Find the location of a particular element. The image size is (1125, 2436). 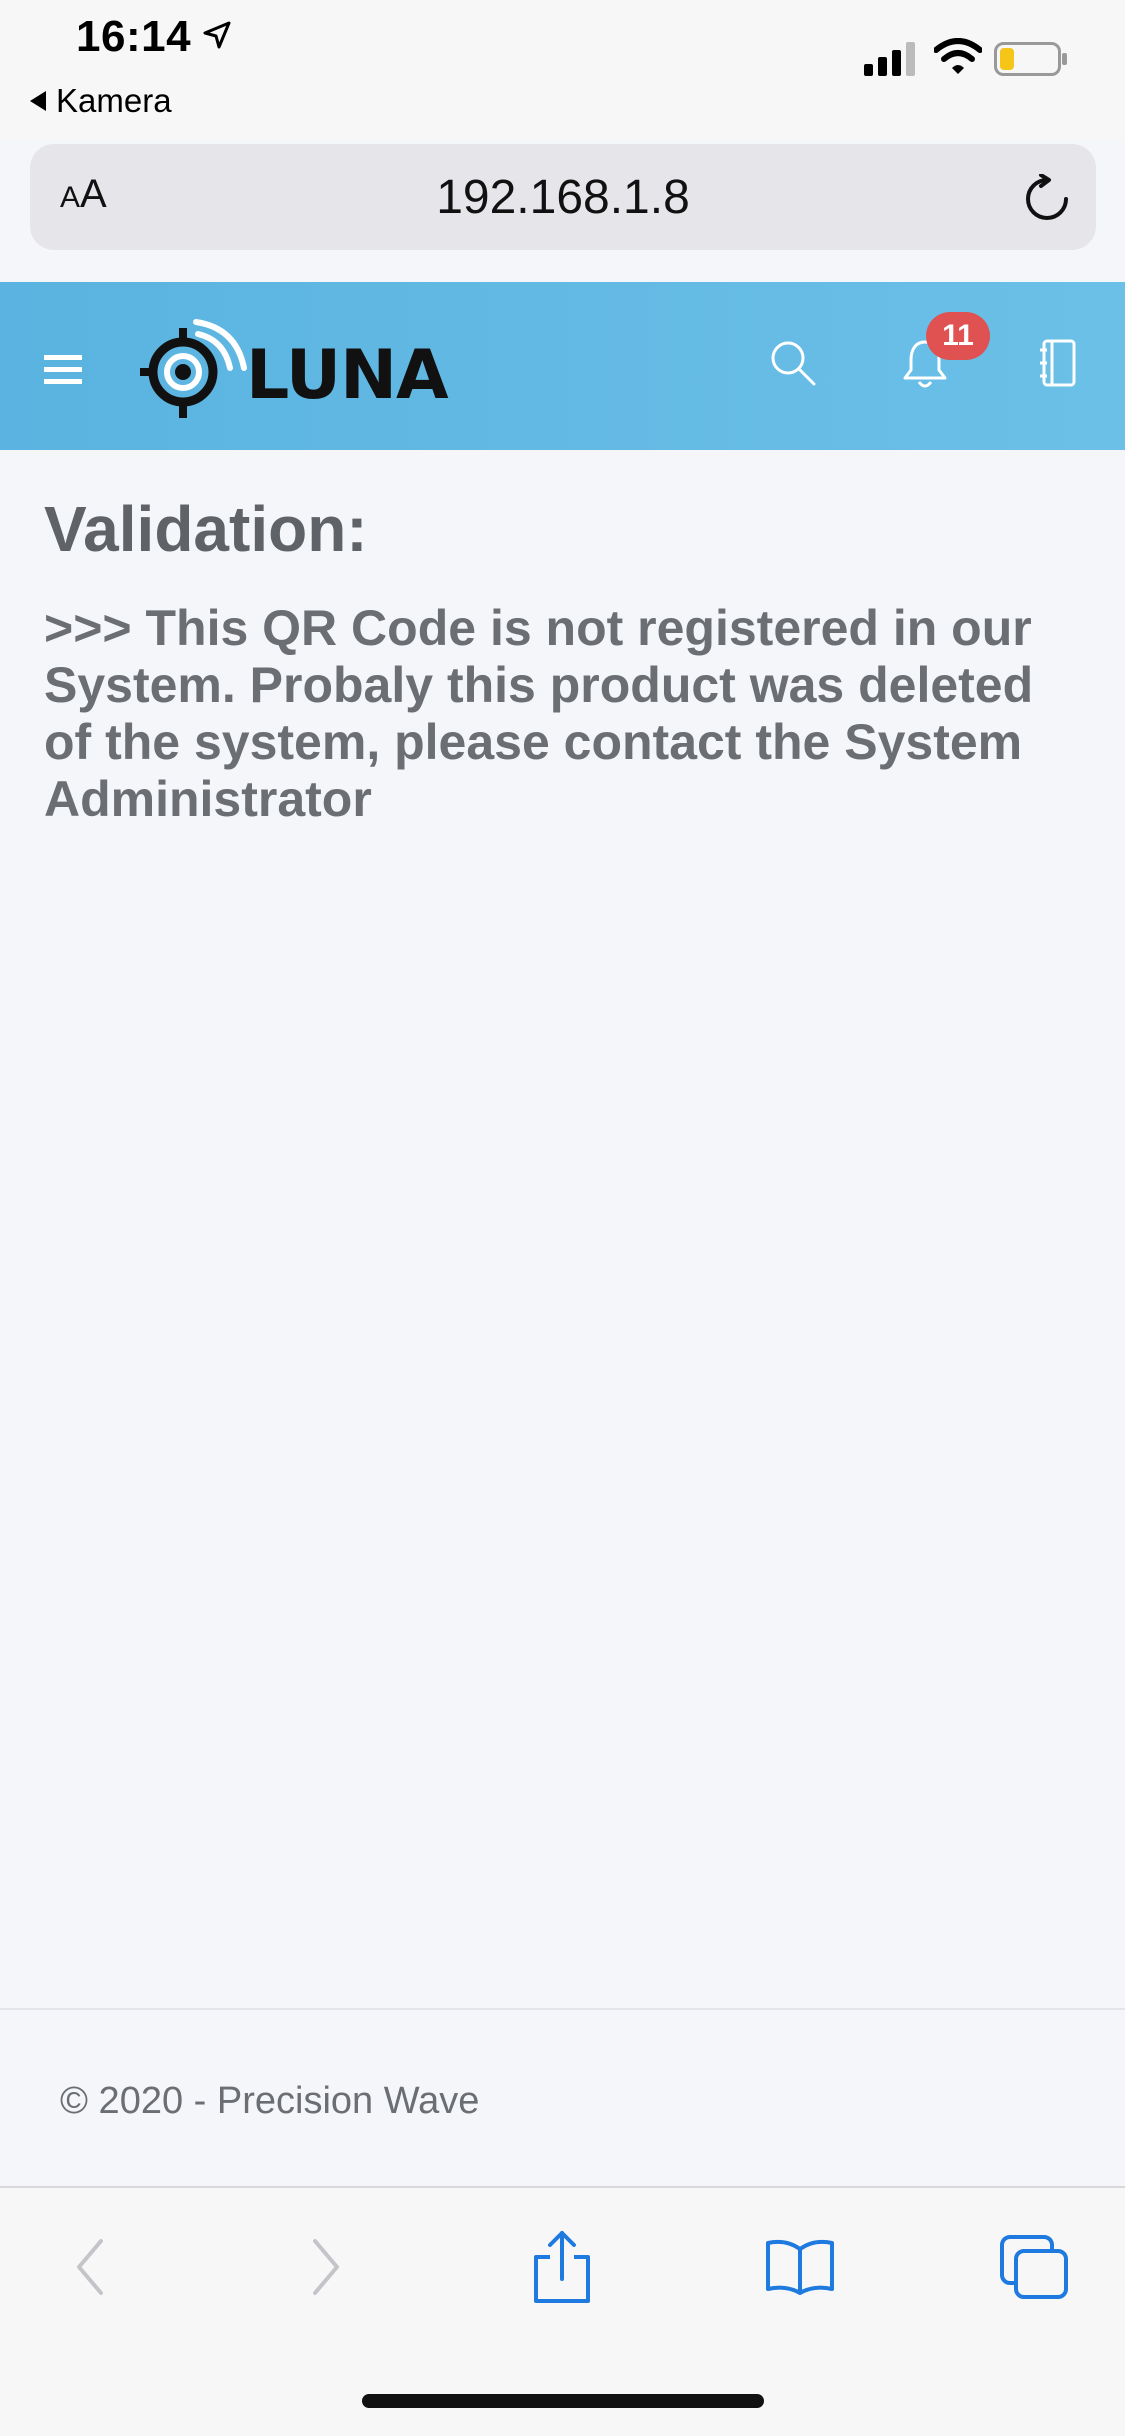

home-indicator is located at coordinates (563, 2401).